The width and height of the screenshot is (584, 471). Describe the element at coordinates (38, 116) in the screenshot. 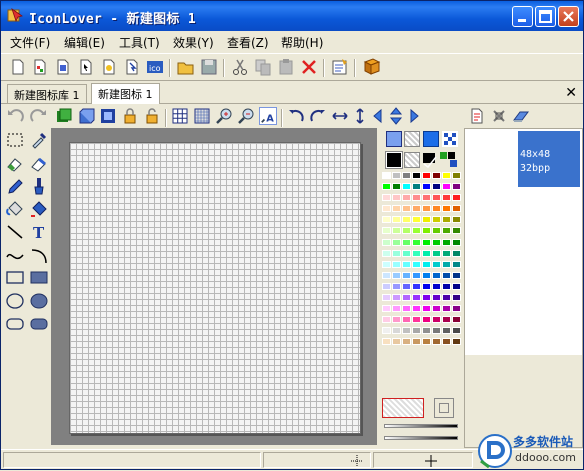

I see `redo-icon` at that location.